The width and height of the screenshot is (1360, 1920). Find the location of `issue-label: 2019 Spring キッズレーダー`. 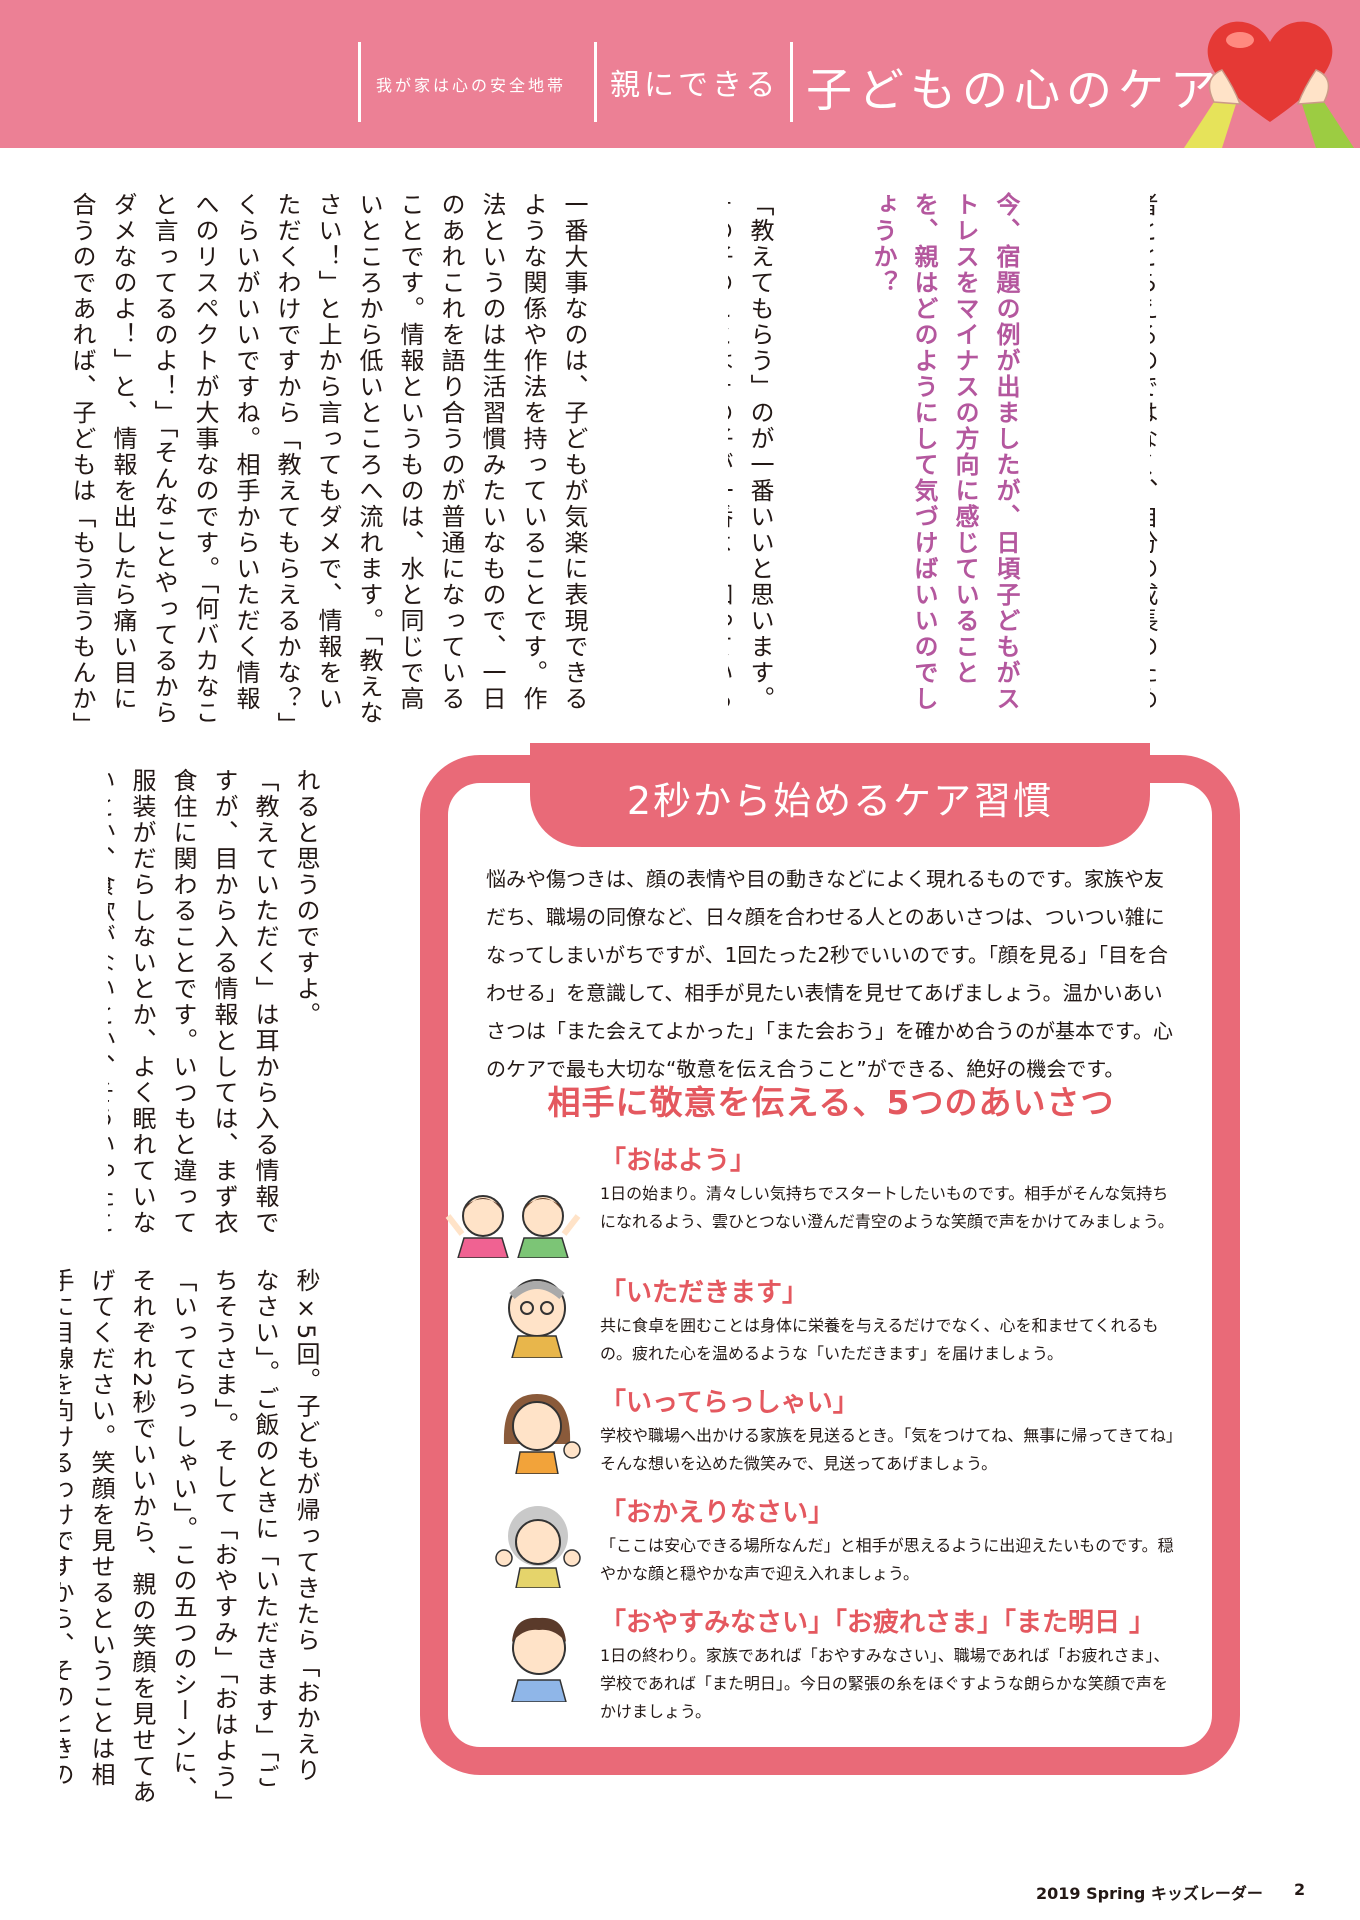

issue-label: 2019 Spring キッズレーダー is located at coordinates (1149, 1893).